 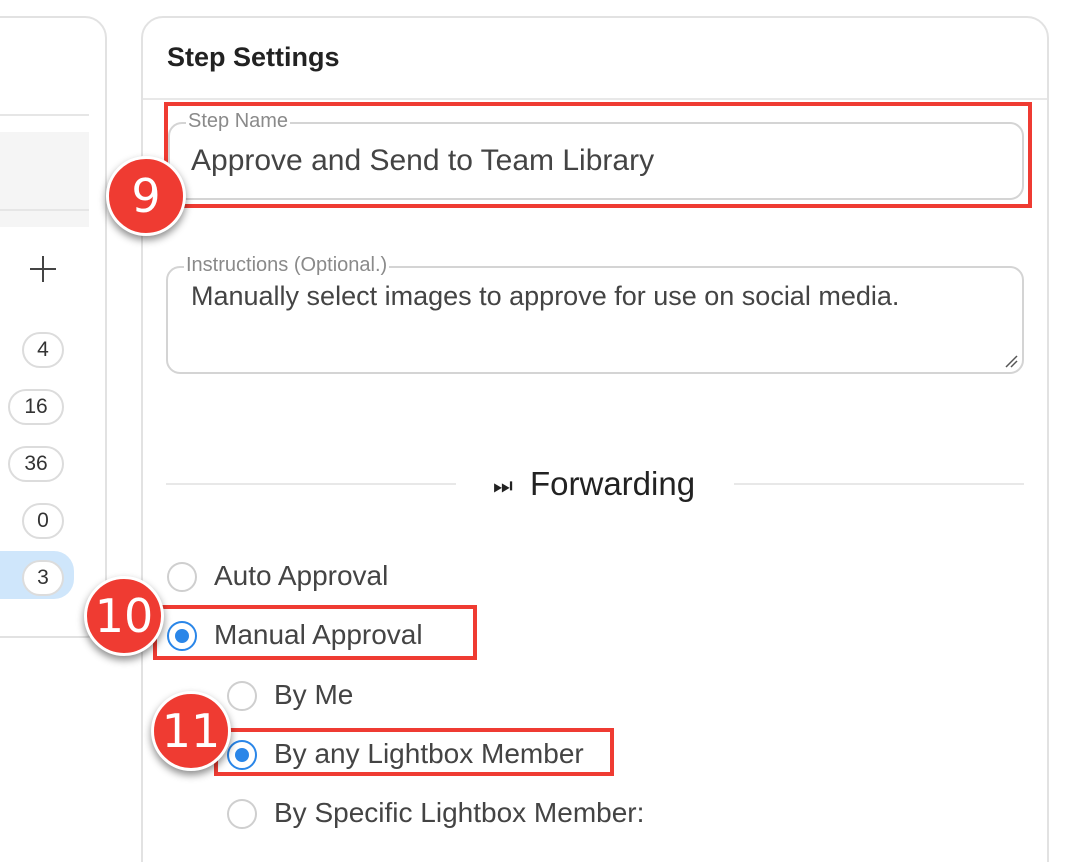 What do you see at coordinates (43, 578) in the screenshot?
I see `count-badge: 3` at bounding box center [43, 578].